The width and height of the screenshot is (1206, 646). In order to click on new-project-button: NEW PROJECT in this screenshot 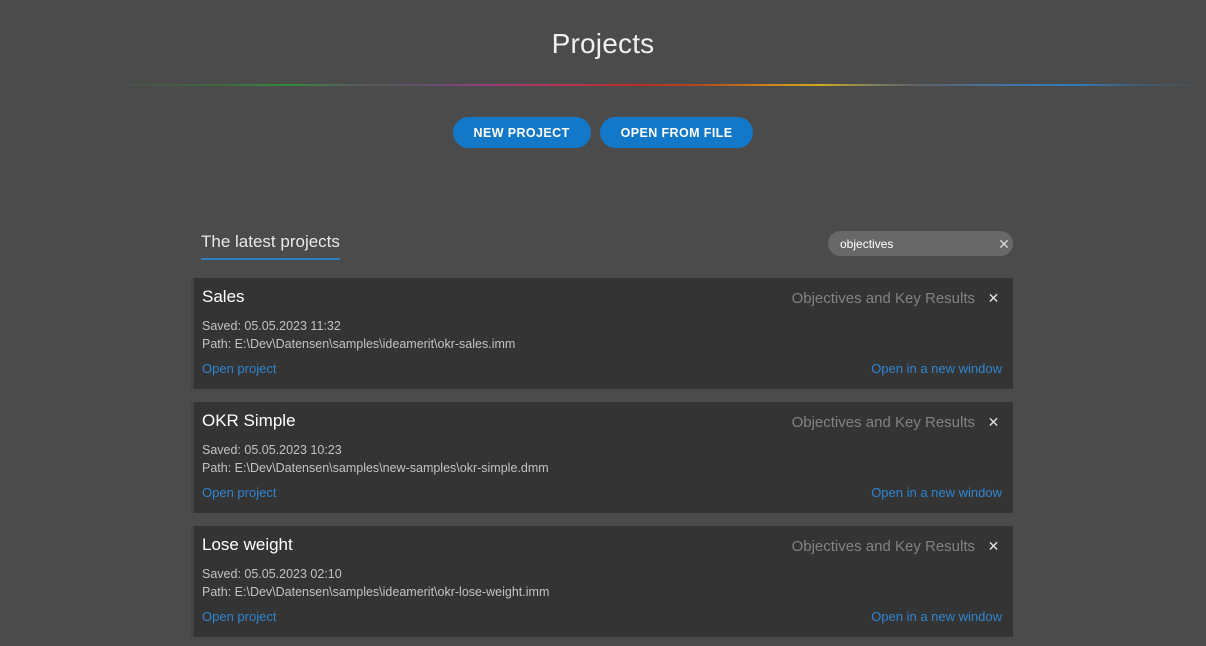, I will do `click(521, 132)`.